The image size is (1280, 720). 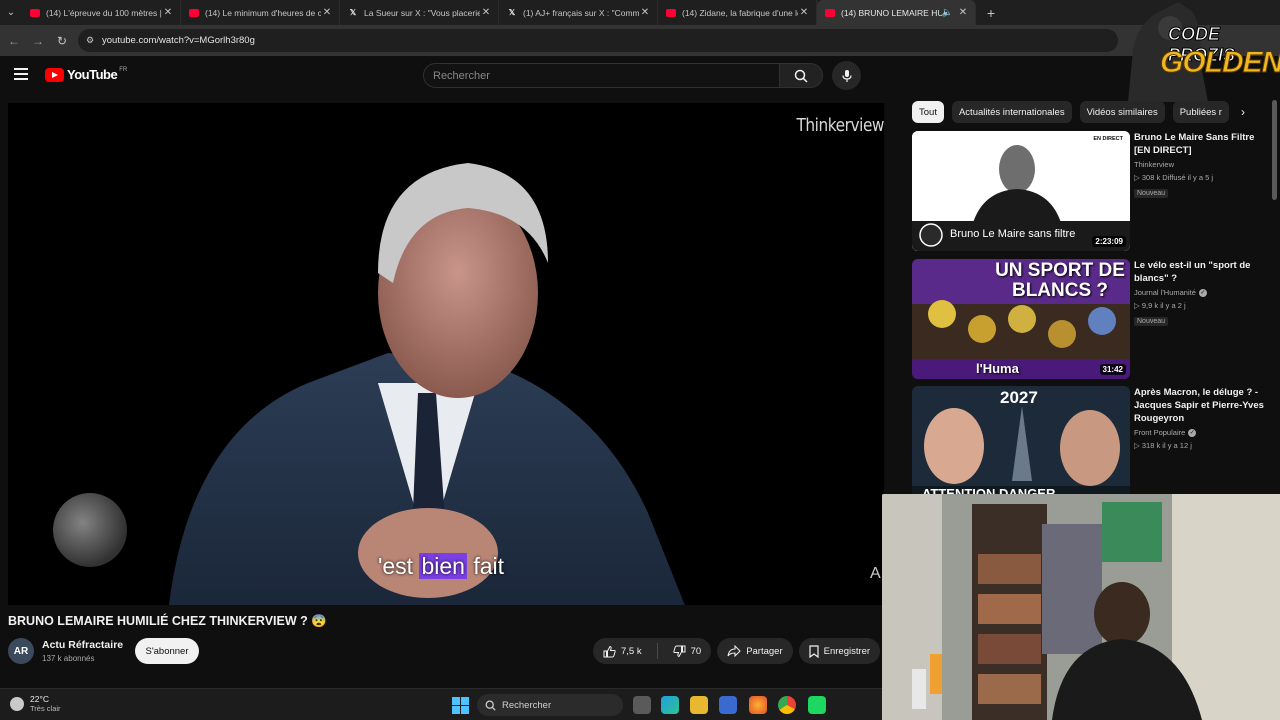 What do you see at coordinates (1163, 445) in the screenshot?
I see `recommendation-meta: ▷ 318 k il y a 12 j` at bounding box center [1163, 445].